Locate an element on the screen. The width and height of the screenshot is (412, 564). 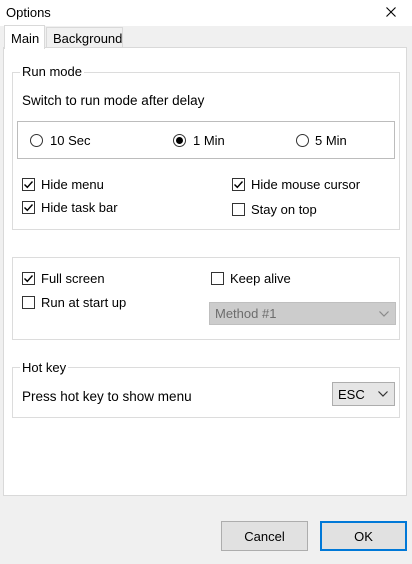
keep-alive-label: Keep alive is located at coordinates (260, 278).